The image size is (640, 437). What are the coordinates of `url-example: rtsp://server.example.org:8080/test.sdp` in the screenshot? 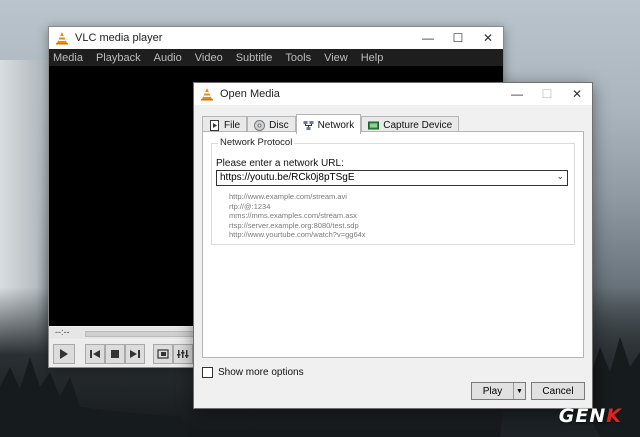 It's located at (294, 225).